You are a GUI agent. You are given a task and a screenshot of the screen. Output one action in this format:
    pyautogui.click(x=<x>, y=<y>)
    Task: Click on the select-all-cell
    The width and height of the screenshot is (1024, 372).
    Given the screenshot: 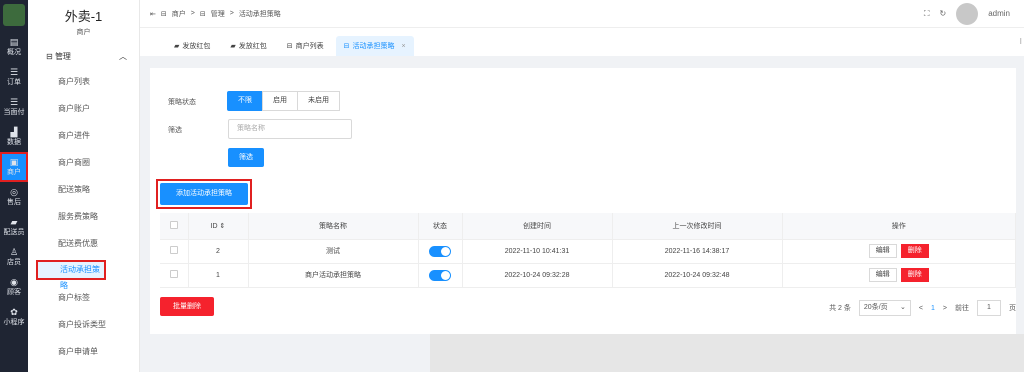 What is the action you would take?
    pyautogui.click(x=174, y=226)
    